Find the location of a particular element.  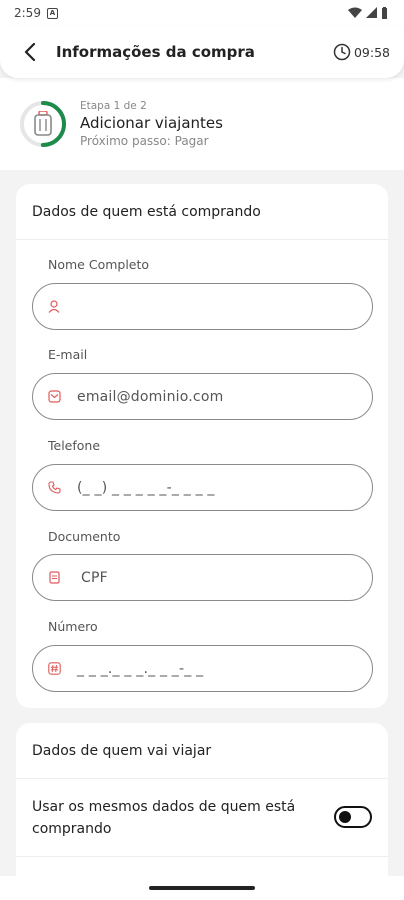

document-value: CPF is located at coordinates (94, 577).